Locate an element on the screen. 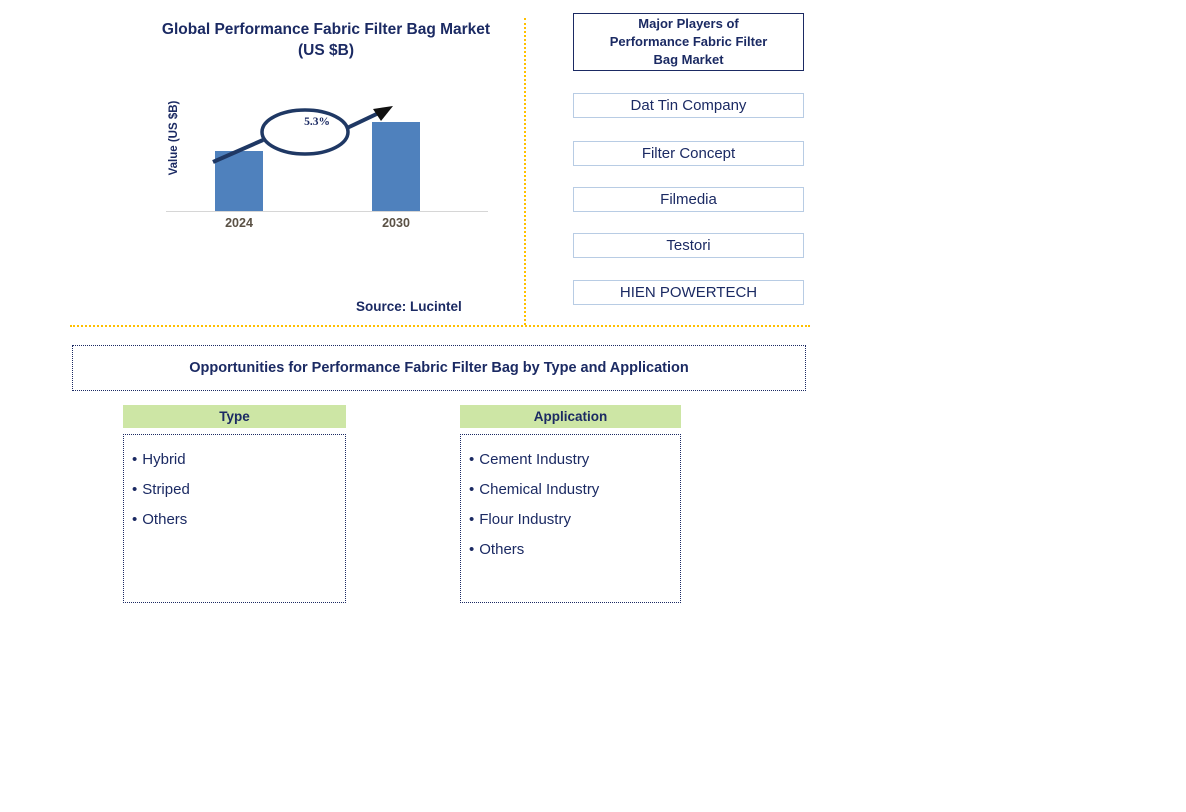 The height and width of the screenshot is (812, 1186). players-header-line1: Major Players of is located at coordinates (688, 23).